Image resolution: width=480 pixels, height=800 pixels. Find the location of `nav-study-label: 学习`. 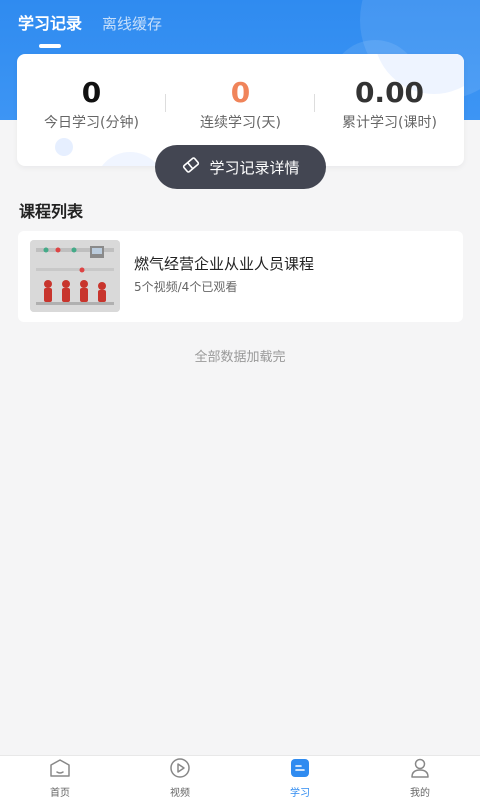

nav-study-label: 学习 is located at coordinates (300, 793).